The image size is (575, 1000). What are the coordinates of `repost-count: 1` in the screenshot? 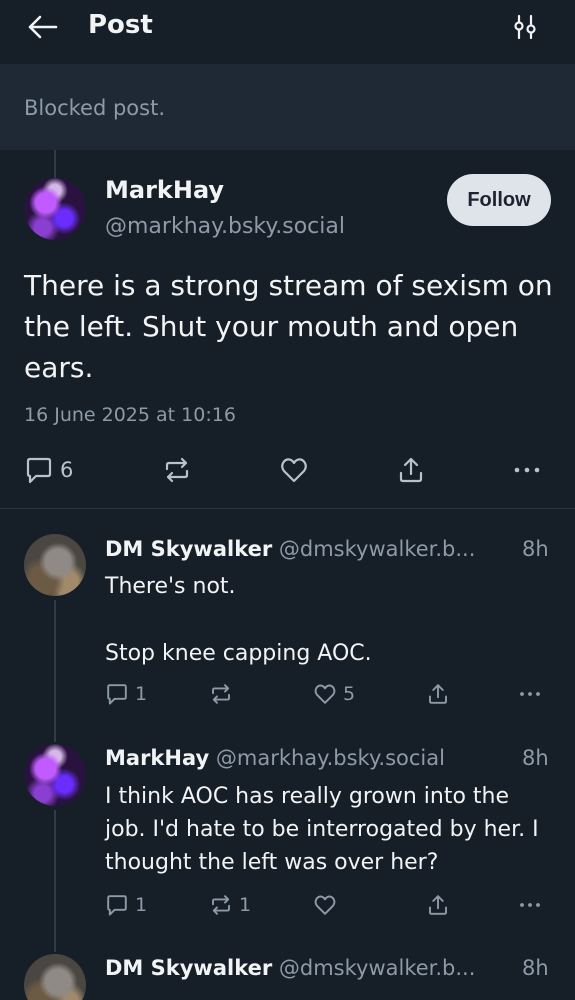 It's located at (245, 905).